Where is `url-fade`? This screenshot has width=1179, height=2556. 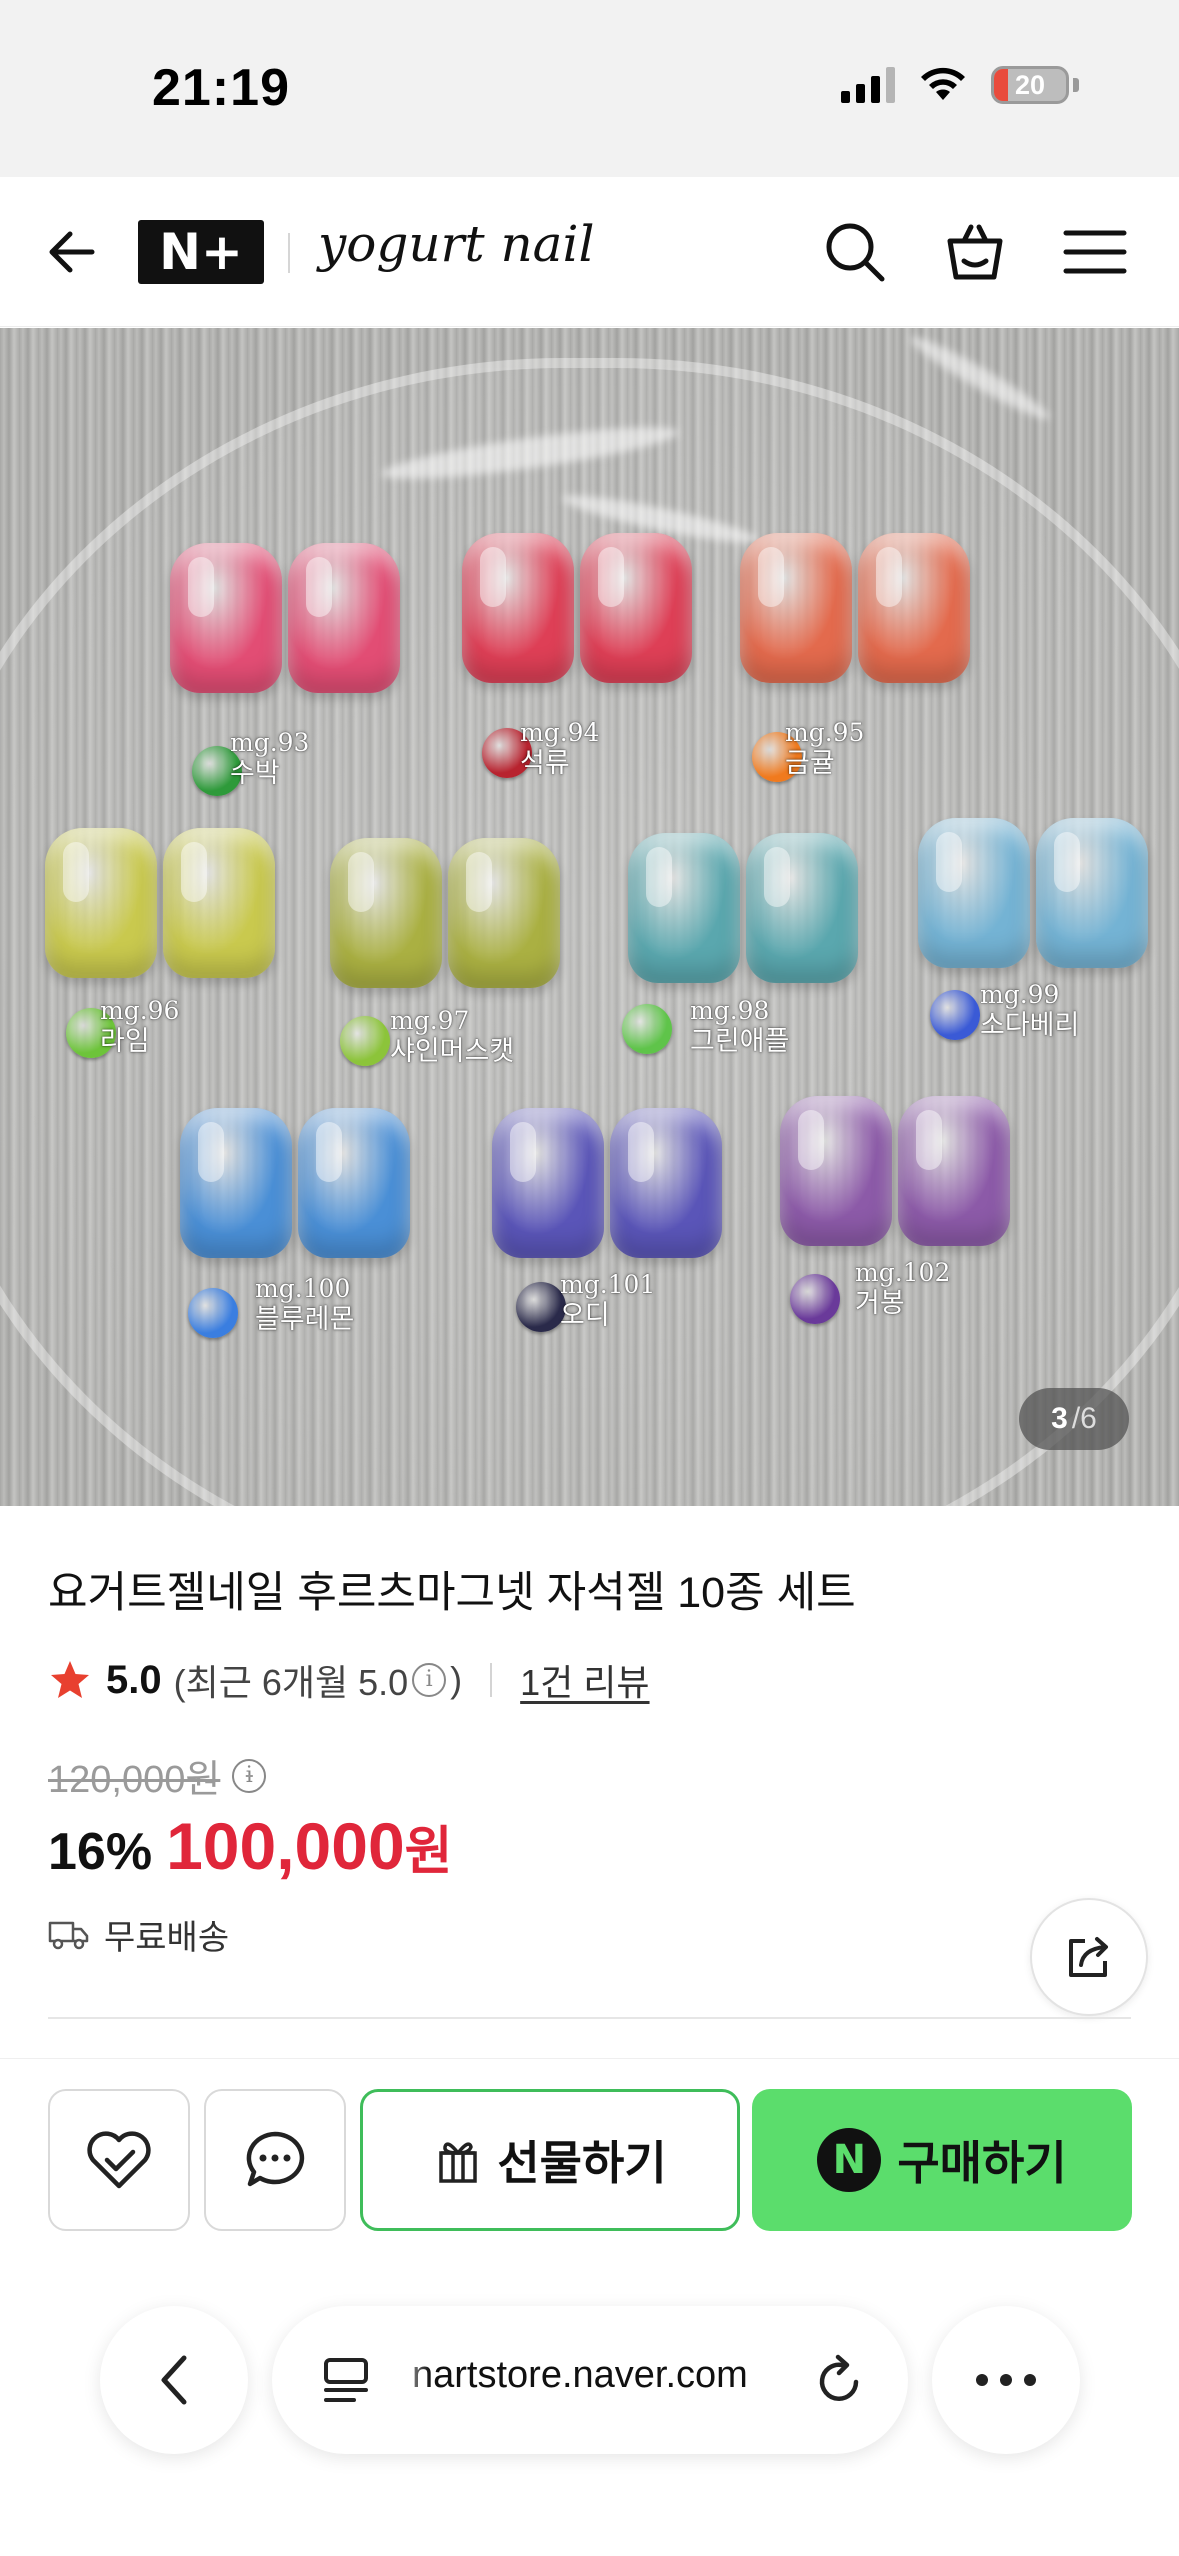 url-fade is located at coordinates (410, 2381).